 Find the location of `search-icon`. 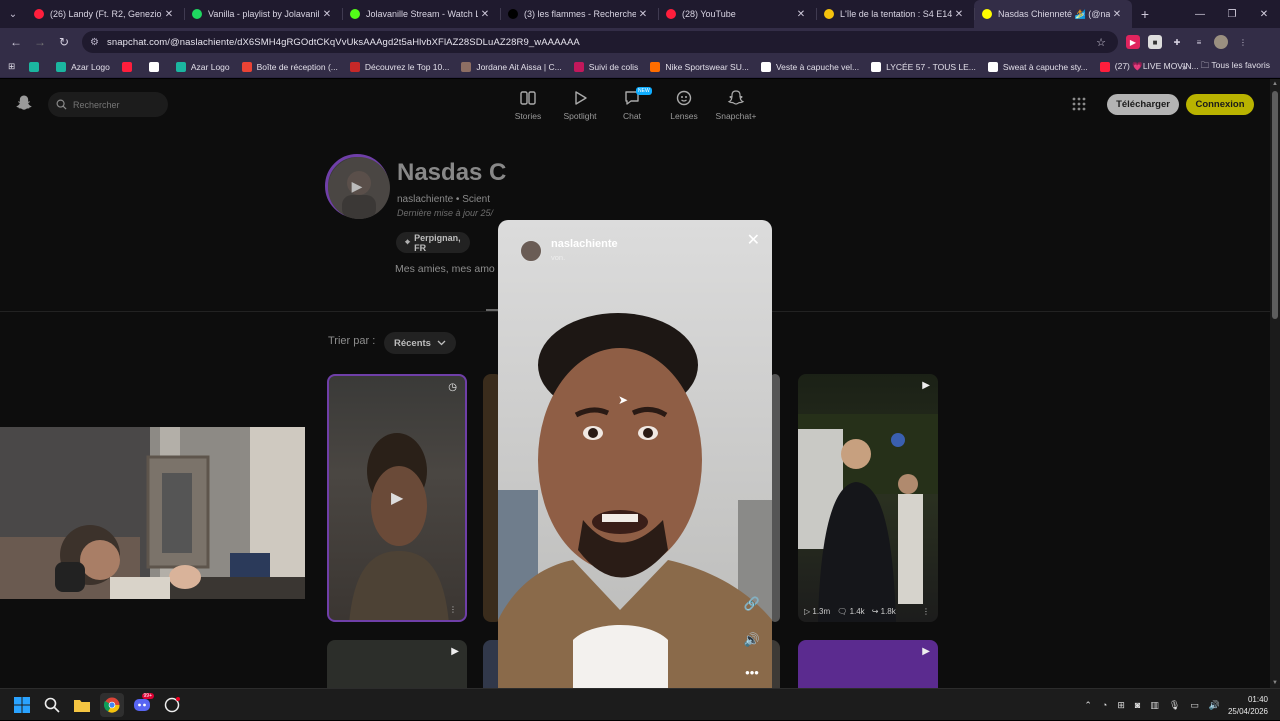

search-icon is located at coordinates (52, 705).